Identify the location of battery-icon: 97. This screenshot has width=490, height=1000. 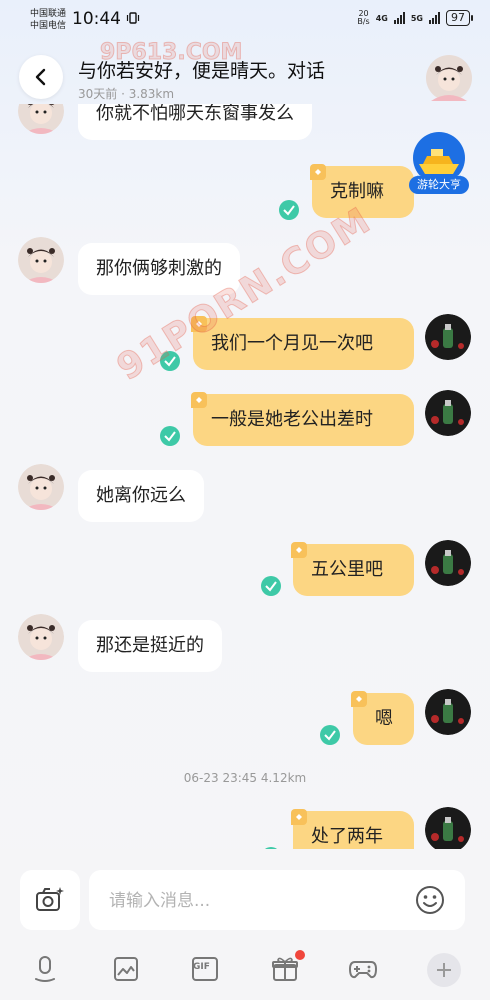
(459, 18).